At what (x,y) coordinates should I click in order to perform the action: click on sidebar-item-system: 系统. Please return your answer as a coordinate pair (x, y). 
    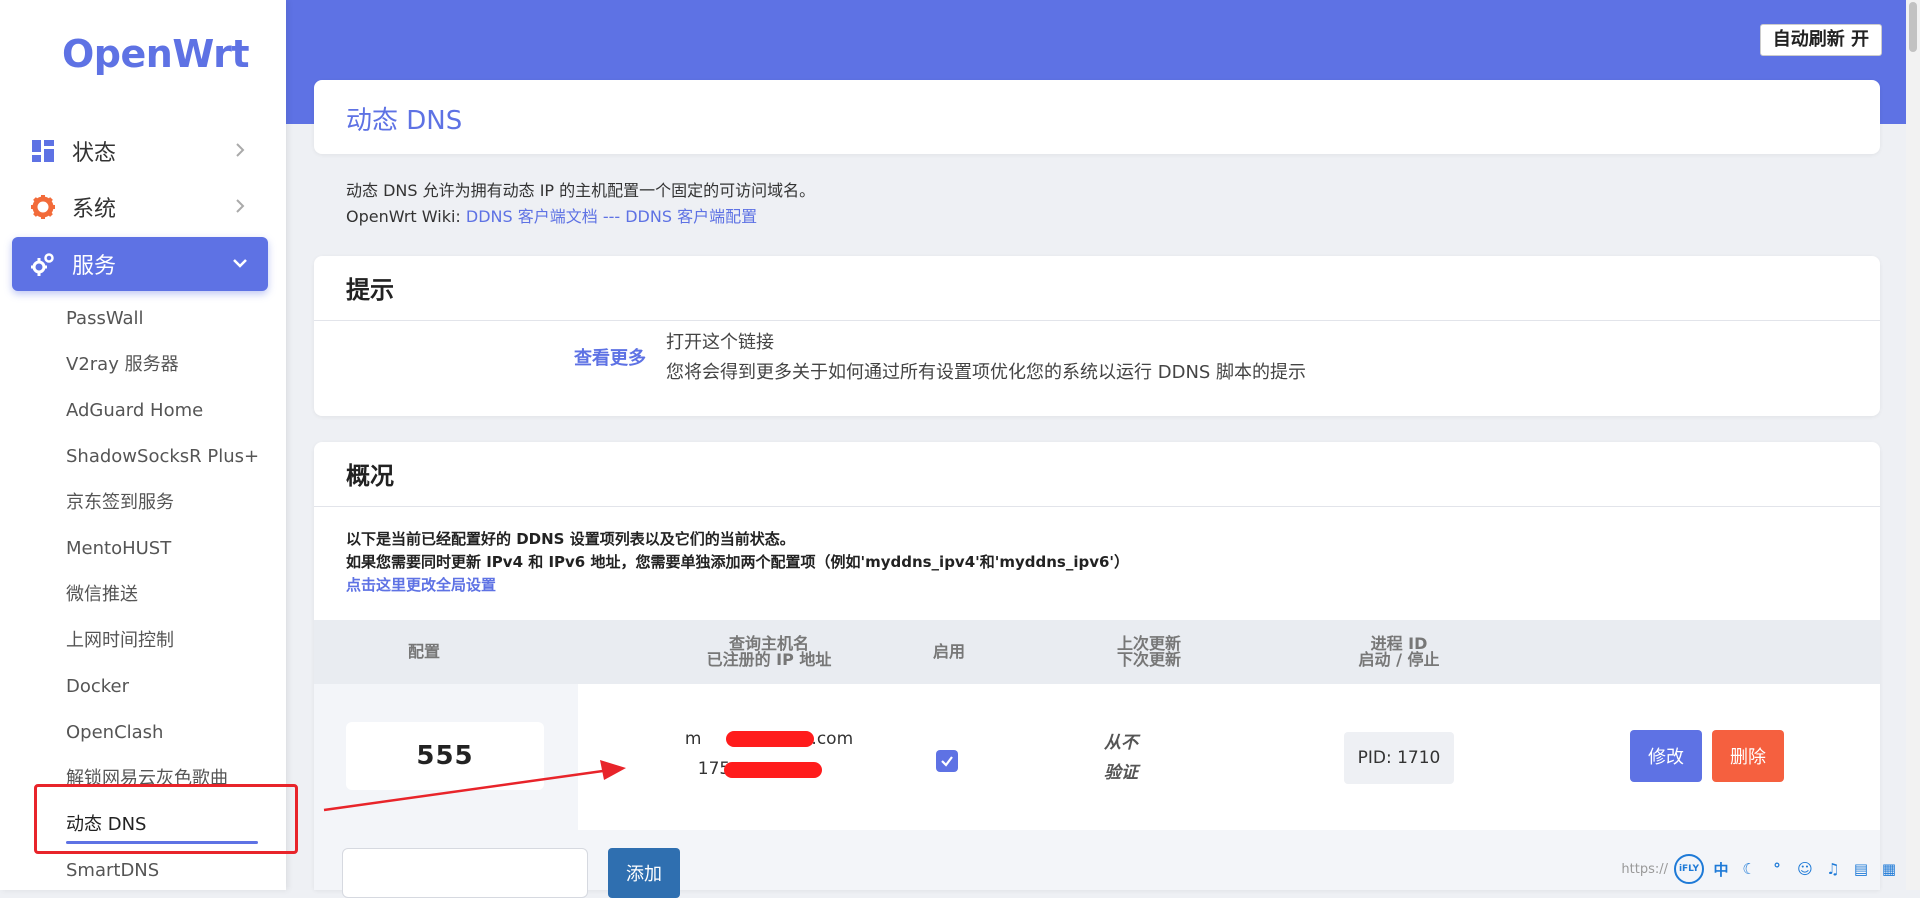
    Looking at the image, I should click on (140, 207).